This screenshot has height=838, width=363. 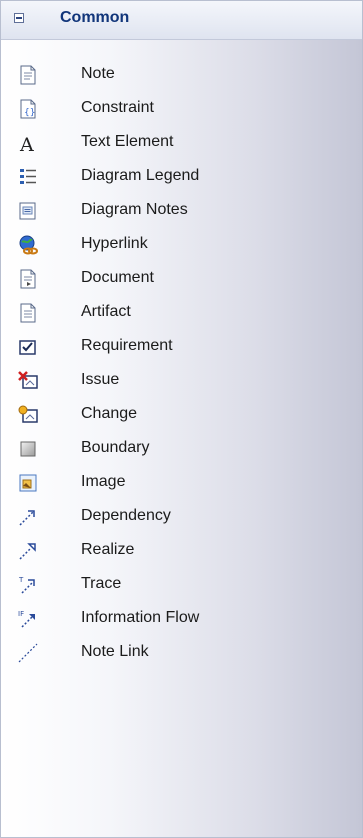 I want to click on toolbox-item-artifact: Artifact, so click(x=181, y=312).